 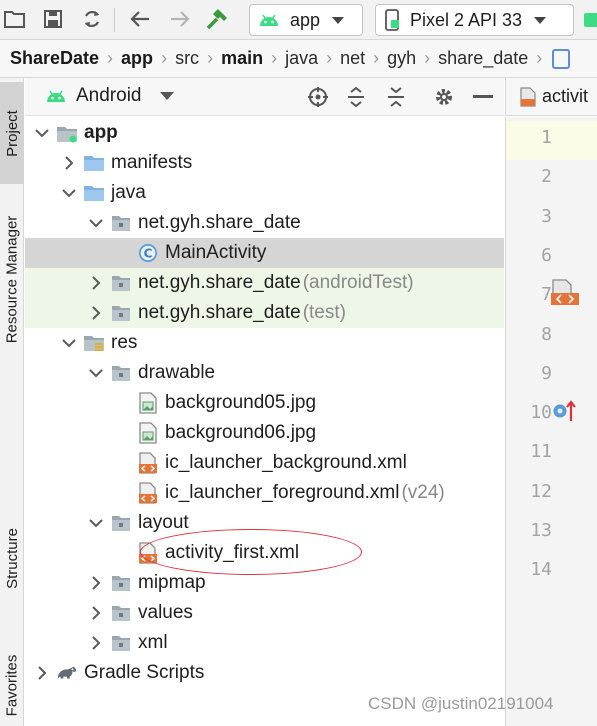 I want to click on line-number: 7, so click(x=546, y=295).